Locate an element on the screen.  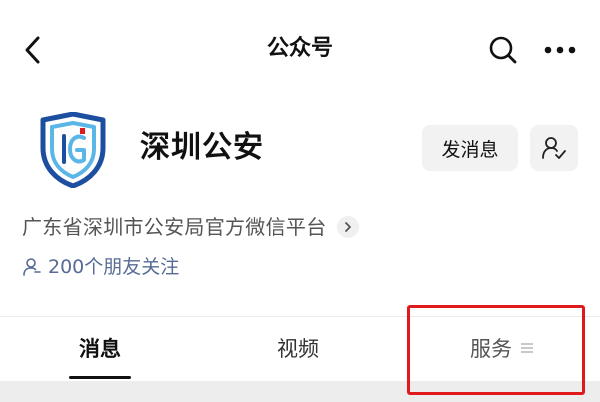
tab-label: 消息 is located at coordinates (100, 349).